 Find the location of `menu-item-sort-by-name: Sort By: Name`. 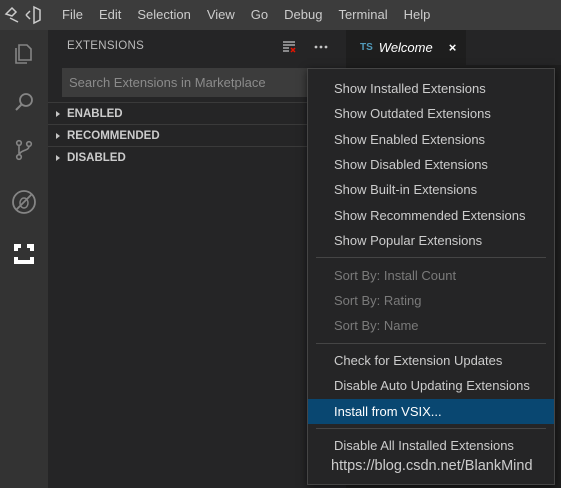

menu-item-sort-by-name: Sort By: Name is located at coordinates (376, 326).